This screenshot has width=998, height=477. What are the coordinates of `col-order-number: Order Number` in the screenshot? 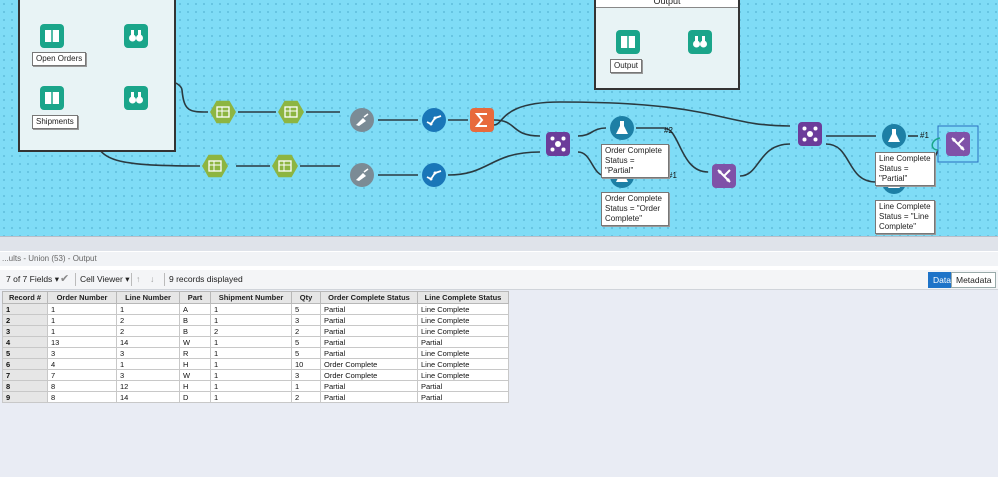 It's located at (82, 297).